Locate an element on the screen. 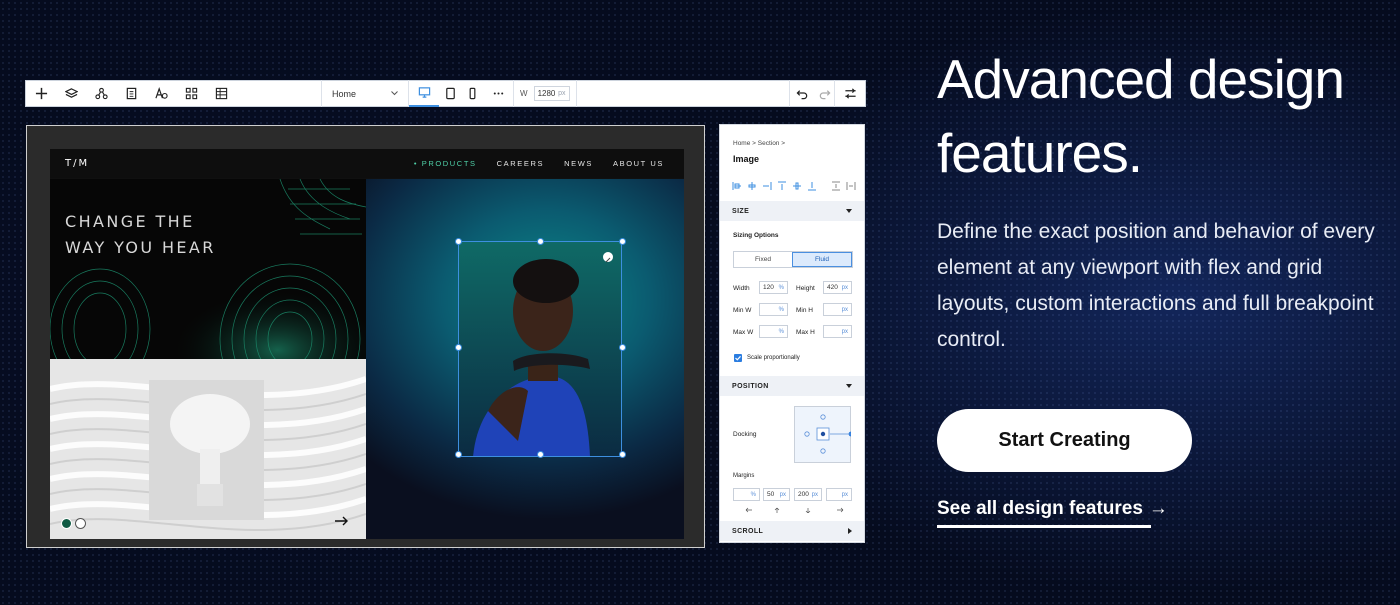 This screenshot has width=1400, height=605. margin-bottom-input: px is located at coordinates (839, 494).